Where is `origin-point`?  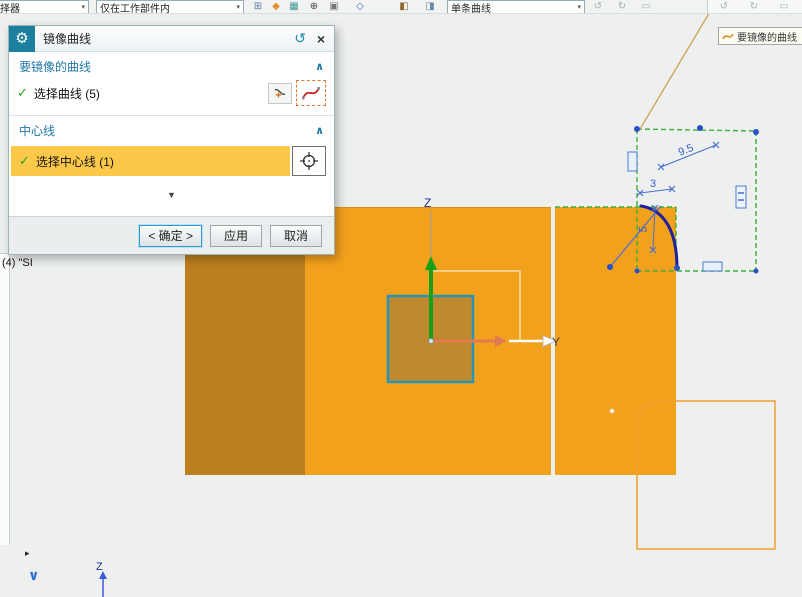
origin-point is located at coordinates (431, 341).